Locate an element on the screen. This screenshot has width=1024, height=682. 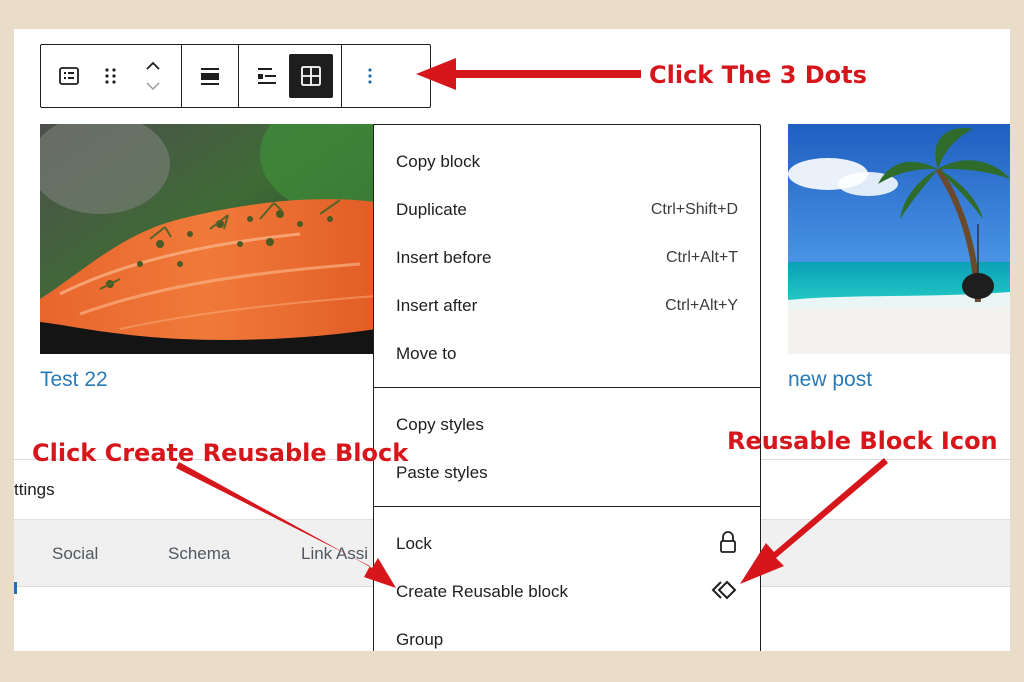
active-tab-indicator is located at coordinates (15, 588).